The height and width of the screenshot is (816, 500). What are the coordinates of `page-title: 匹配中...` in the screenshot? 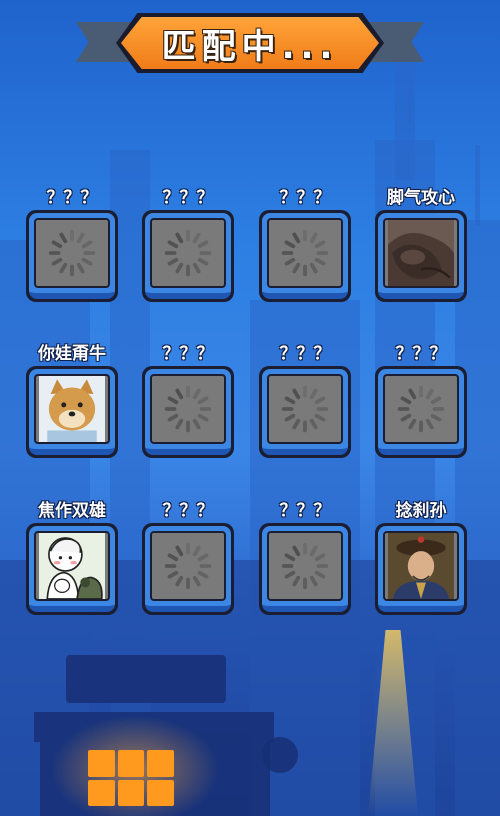 It's located at (250, 46).